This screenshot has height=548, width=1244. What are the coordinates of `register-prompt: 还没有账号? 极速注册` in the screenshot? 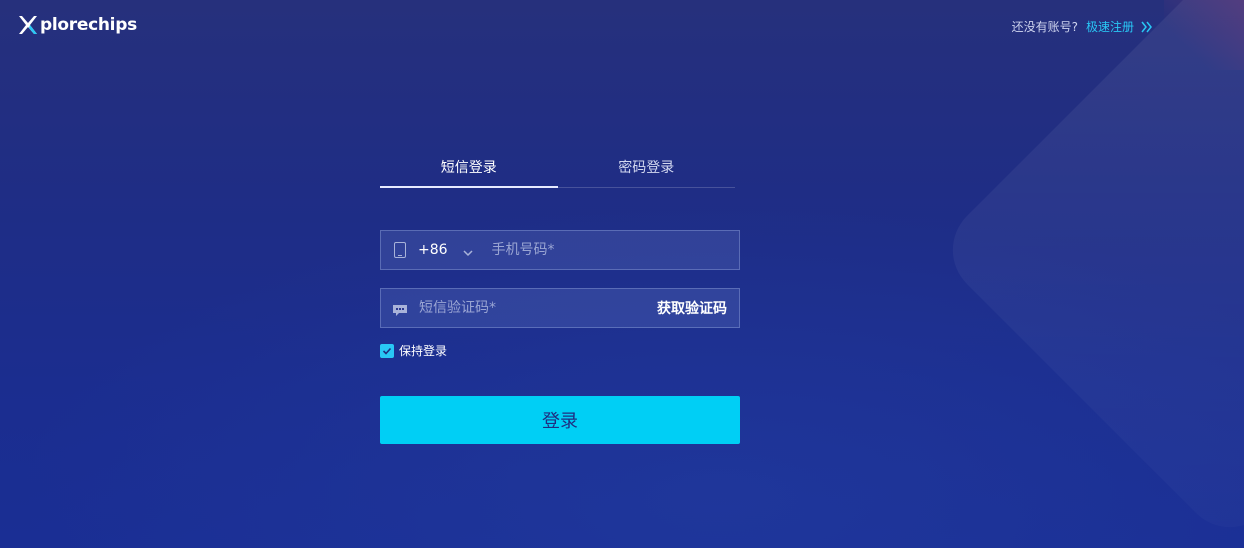 It's located at (1083, 26).